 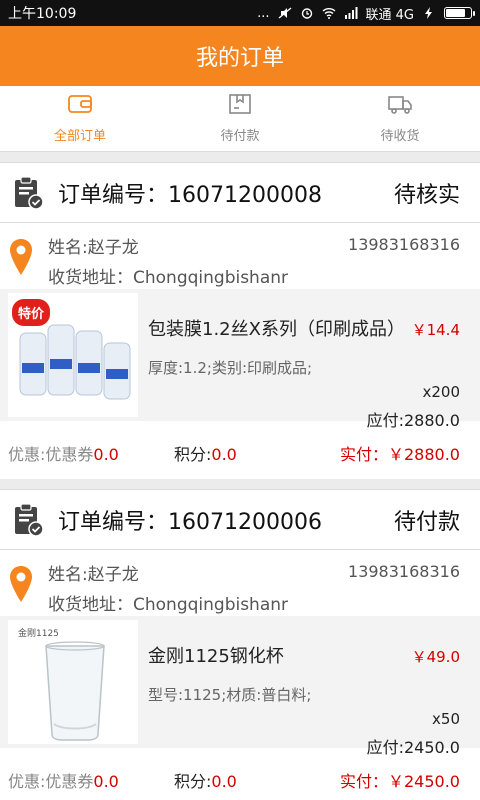 I want to click on package-icon, so click(x=240, y=106).